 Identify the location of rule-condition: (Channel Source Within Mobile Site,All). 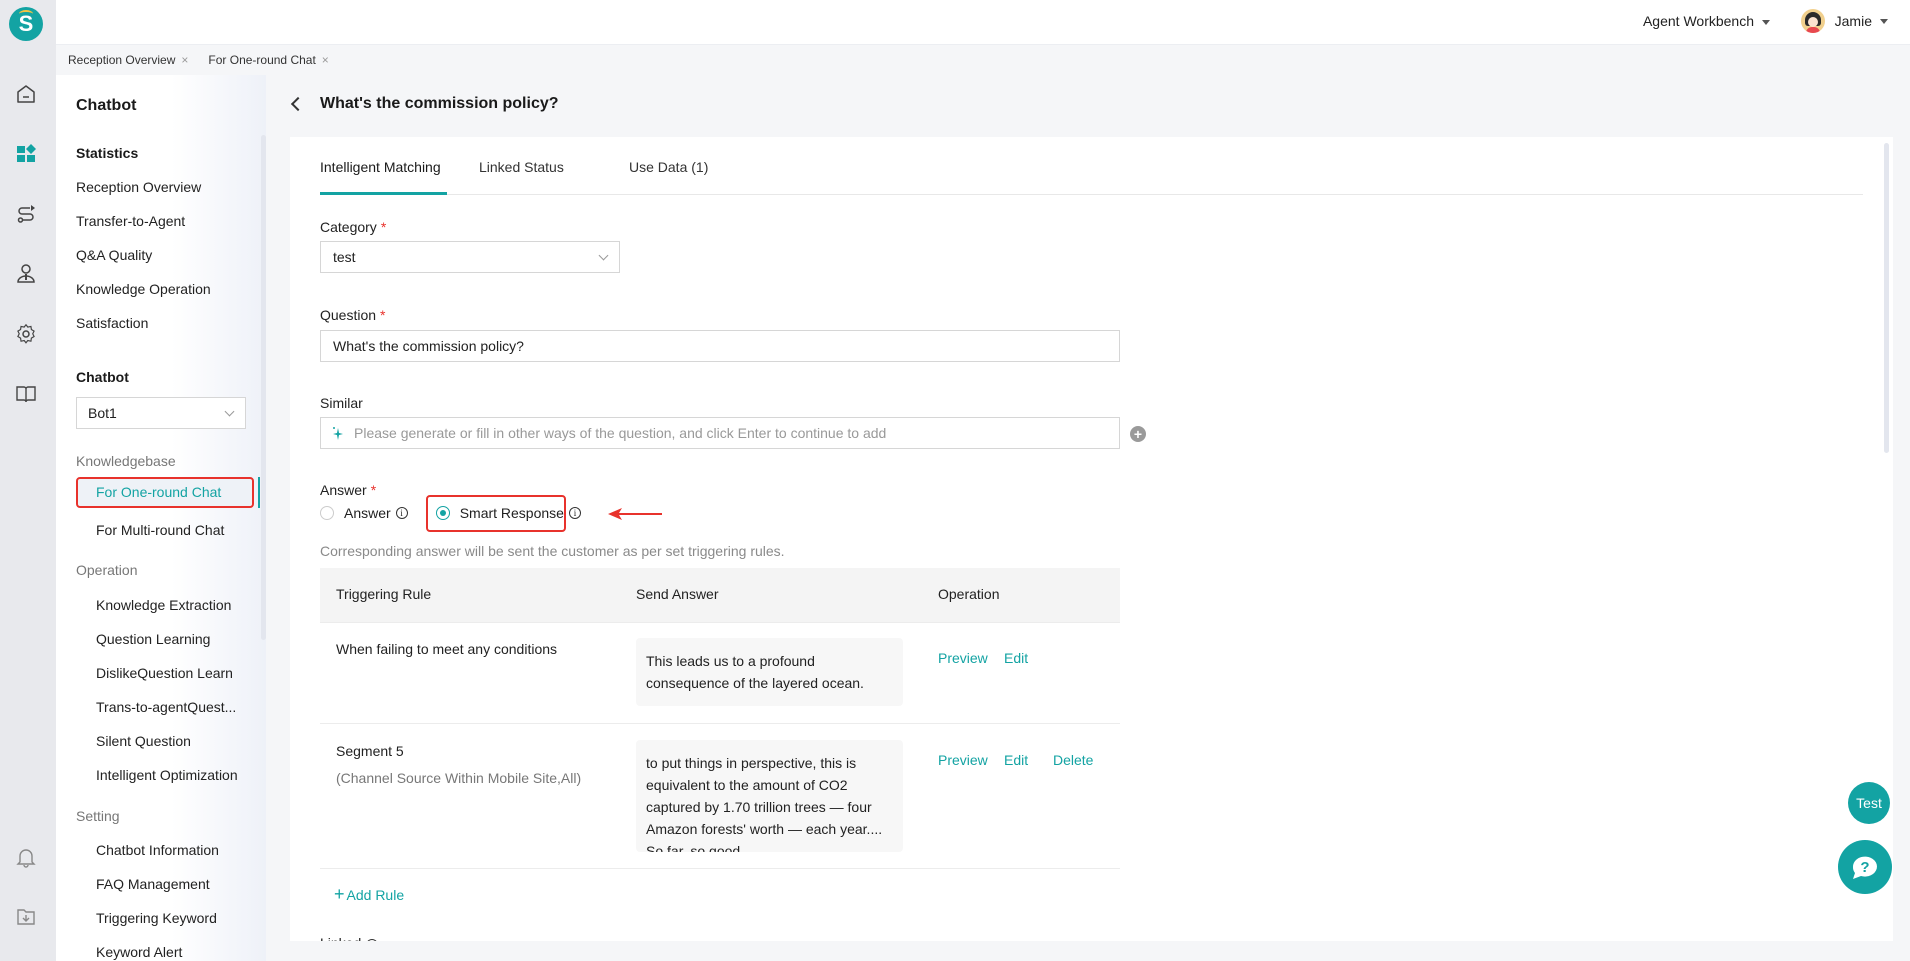
(459, 778).